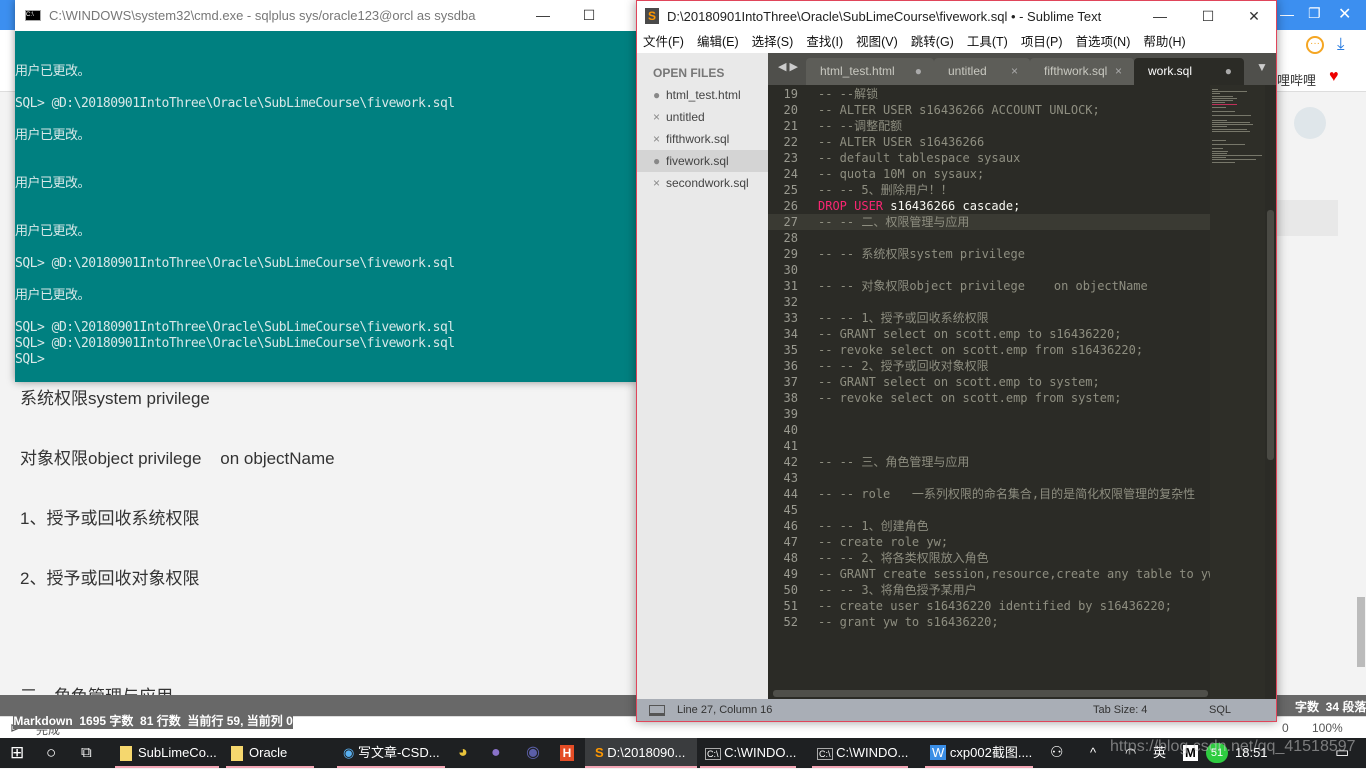 The image size is (1366, 769). I want to click on cortana-icon: ○, so click(51, 753).